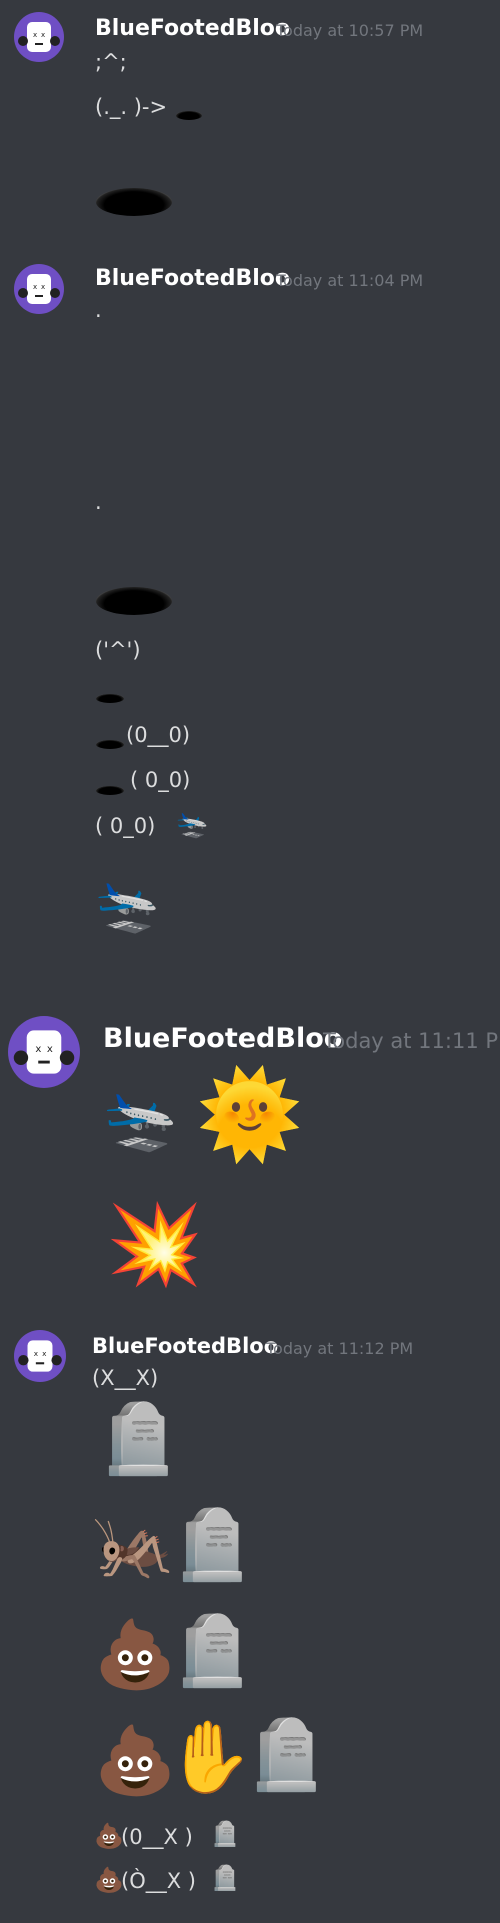 This screenshot has width=500, height=1923. What do you see at coordinates (118, 650) in the screenshot?
I see `message-text: ('^')` at bounding box center [118, 650].